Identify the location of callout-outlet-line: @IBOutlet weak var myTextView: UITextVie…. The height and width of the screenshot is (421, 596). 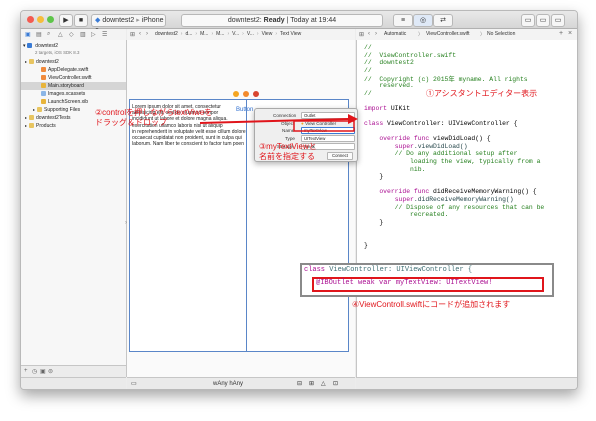
(404, 283).